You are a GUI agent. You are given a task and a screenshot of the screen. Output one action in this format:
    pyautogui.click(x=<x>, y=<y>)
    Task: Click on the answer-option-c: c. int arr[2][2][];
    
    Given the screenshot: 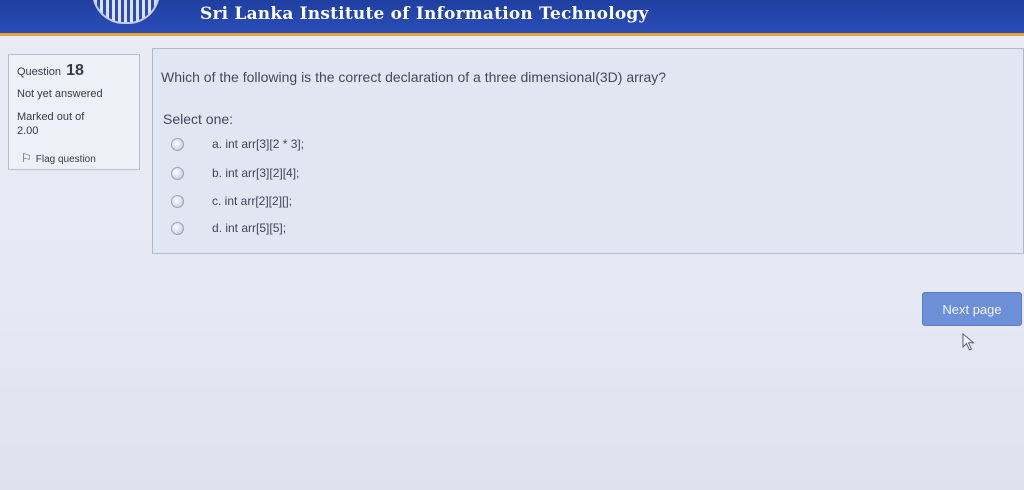 What is the action you would take?
    pyautogui.click(x=231, y=201)
    